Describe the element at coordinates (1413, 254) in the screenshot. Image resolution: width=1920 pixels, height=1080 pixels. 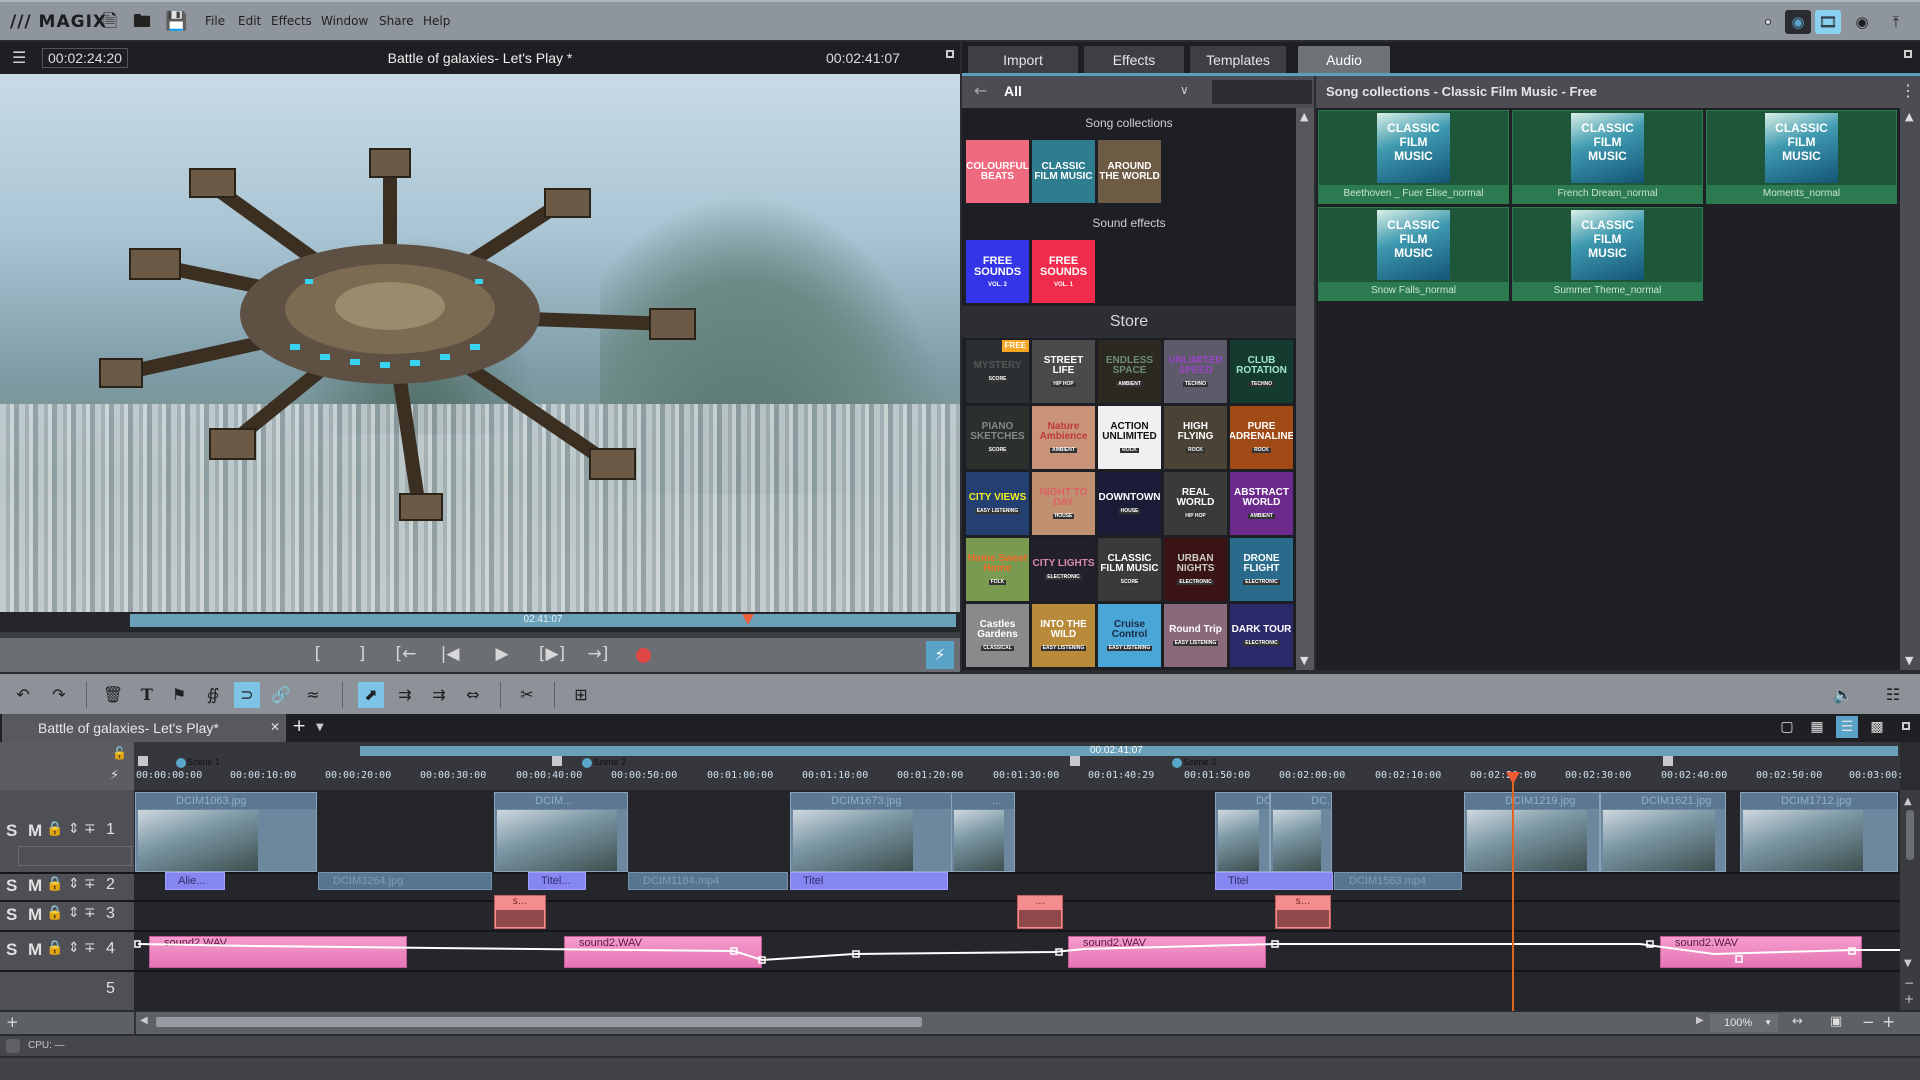
I see `song-item: CLASSIC FILM MUSIC Snow Falls_normal` at that location.